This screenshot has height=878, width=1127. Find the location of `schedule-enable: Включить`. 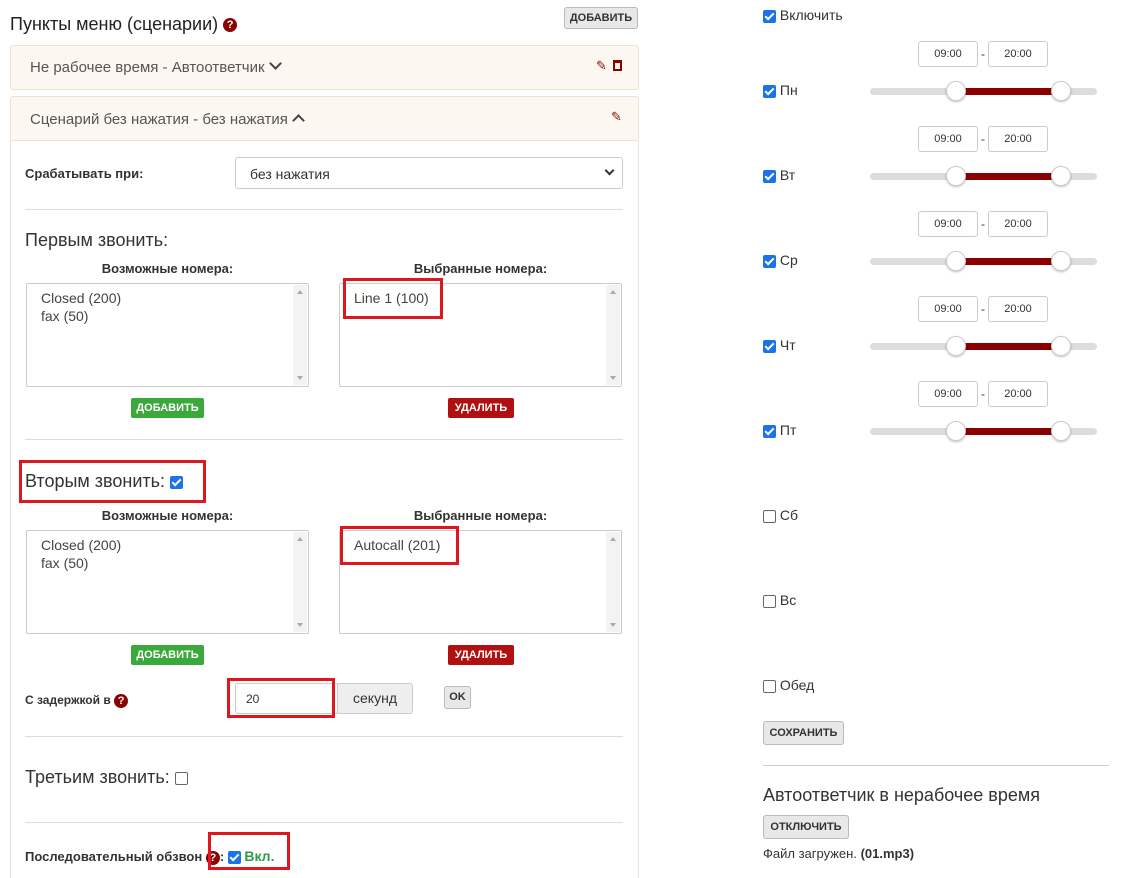

schedule-enable: Включить is located at coordinates (803, 15).